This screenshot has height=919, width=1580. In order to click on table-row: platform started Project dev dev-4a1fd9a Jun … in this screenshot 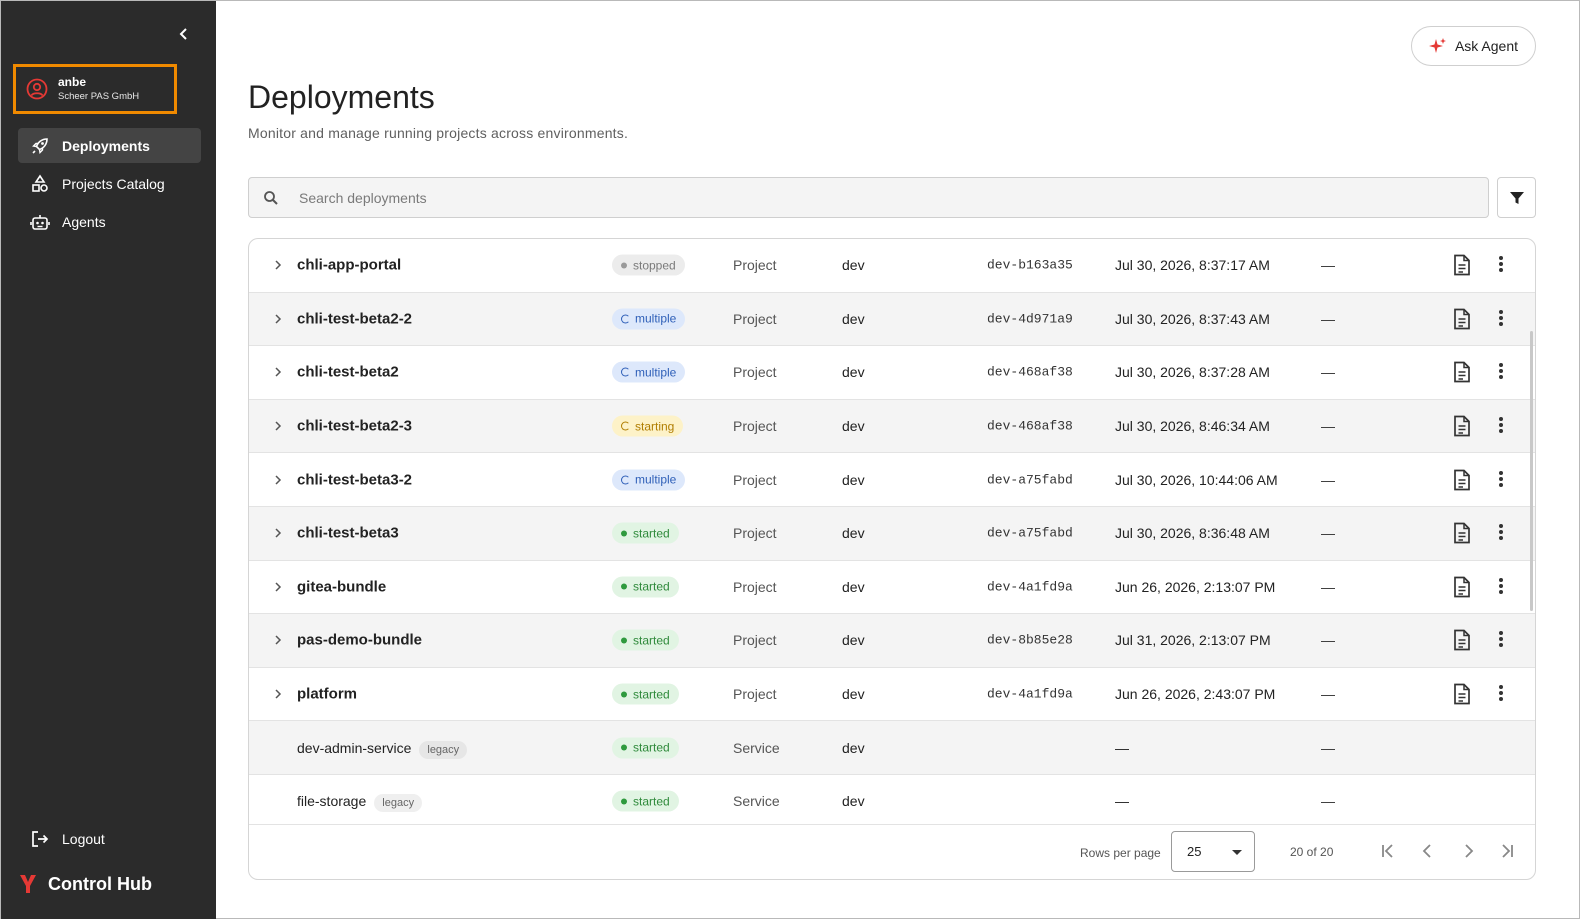, I will do `click(892, 695)`.